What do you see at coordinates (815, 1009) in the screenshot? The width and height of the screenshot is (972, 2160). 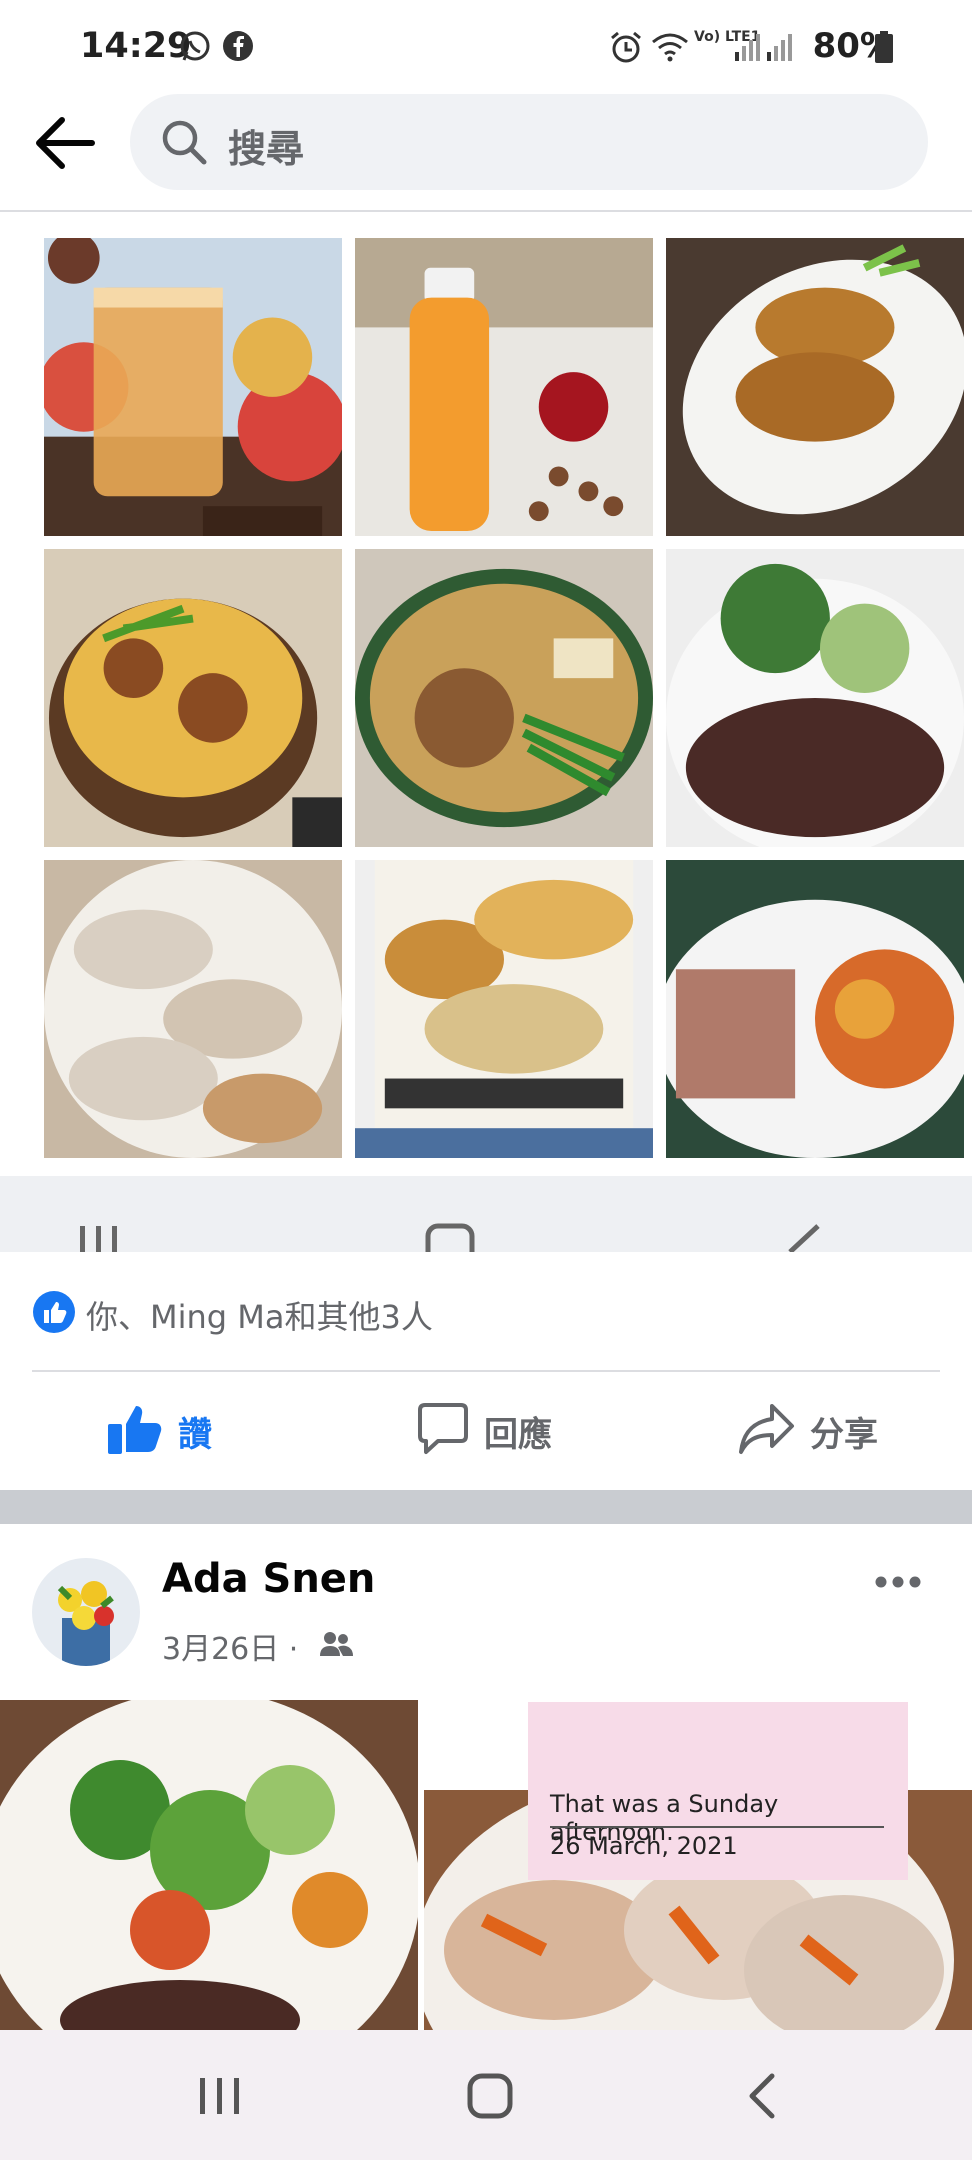 I see `photo-pork-and-tofu` at bounding box center [815, 1009].